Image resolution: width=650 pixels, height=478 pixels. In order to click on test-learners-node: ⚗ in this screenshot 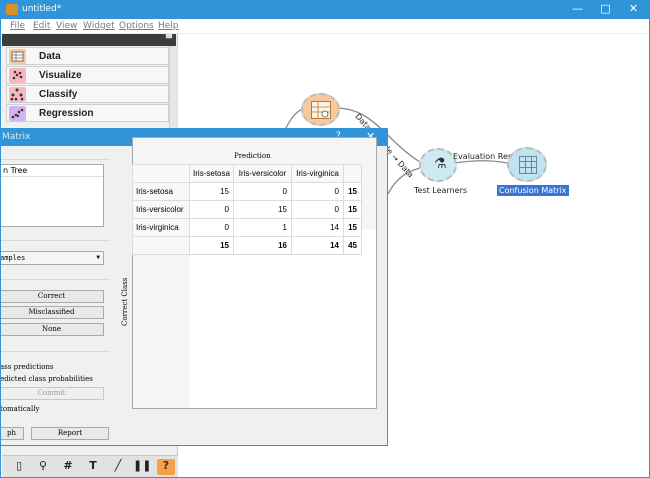, I will do `click(438, 165)`.